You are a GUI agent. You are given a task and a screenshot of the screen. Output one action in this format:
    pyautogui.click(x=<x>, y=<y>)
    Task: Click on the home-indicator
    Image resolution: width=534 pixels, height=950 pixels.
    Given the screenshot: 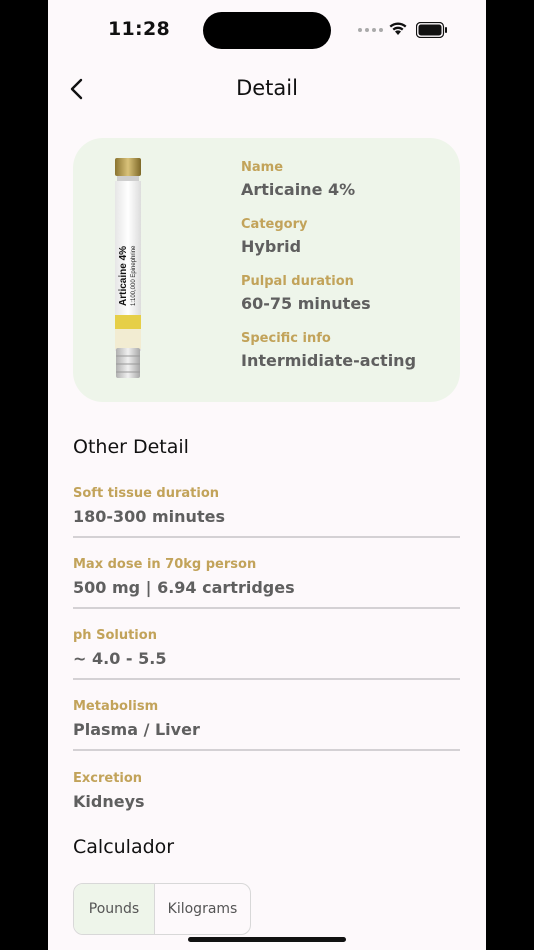 What is the action you would take?
    pyautogui.click(x=267, y=939)
    